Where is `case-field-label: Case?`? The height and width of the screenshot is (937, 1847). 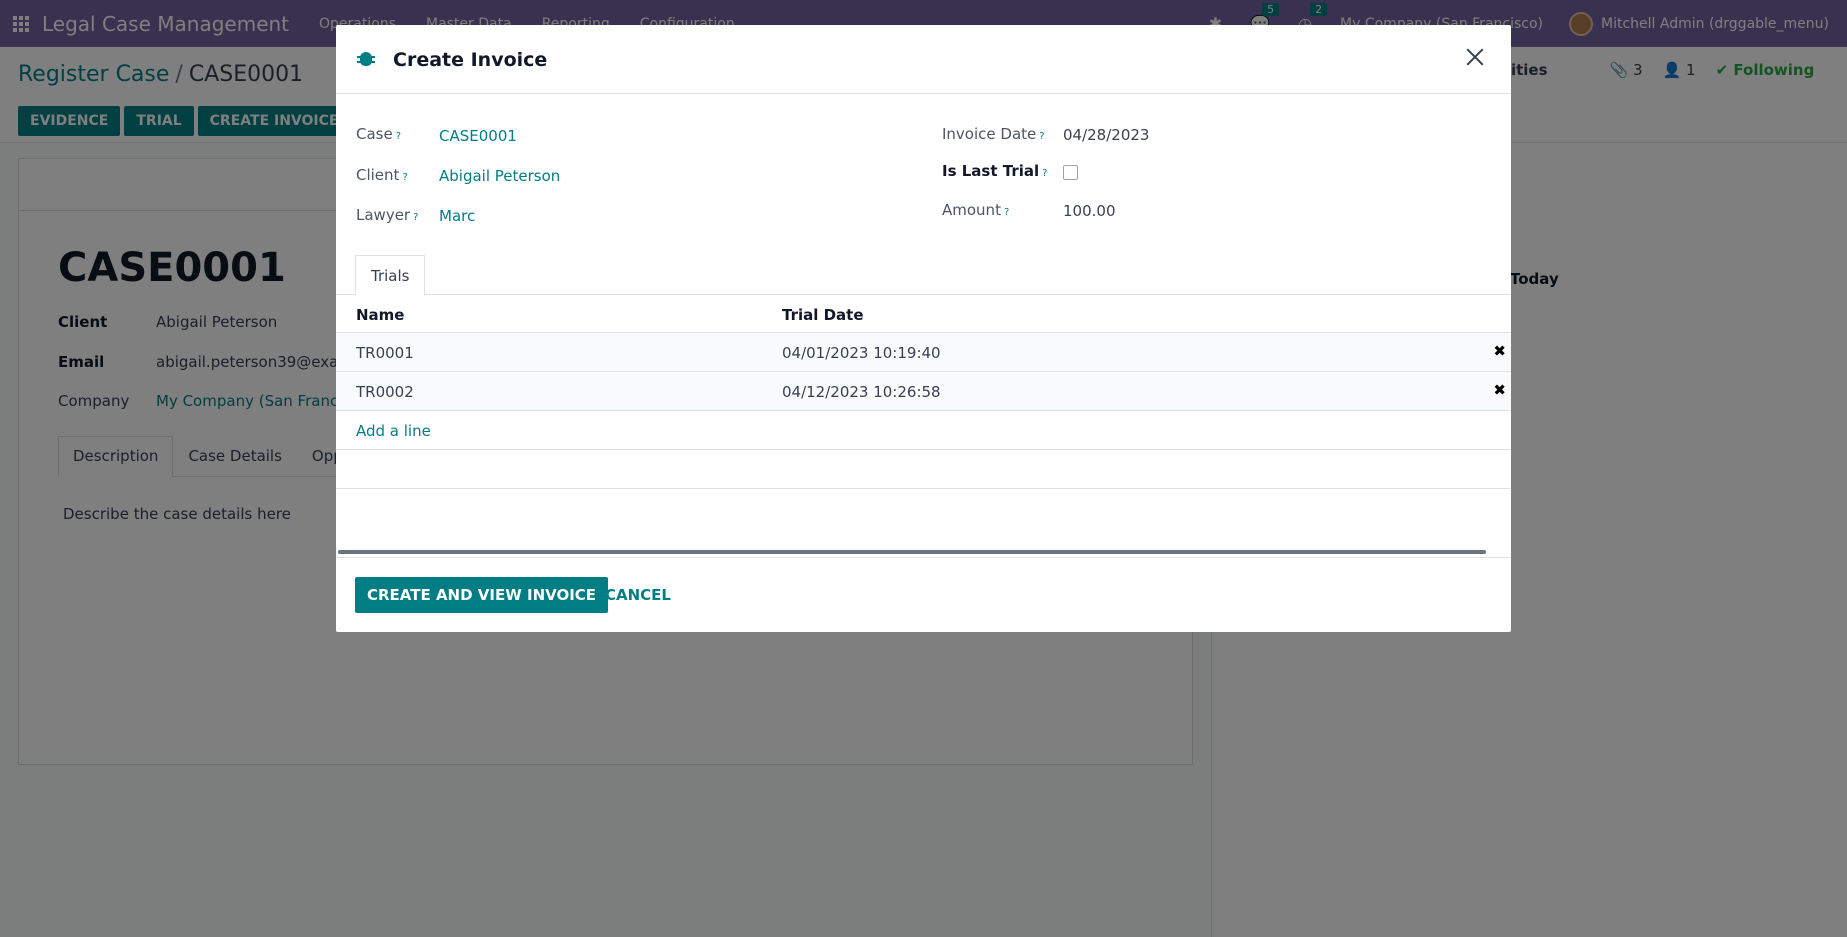 case-field-label: Case? is located at coordinates (378, 134).